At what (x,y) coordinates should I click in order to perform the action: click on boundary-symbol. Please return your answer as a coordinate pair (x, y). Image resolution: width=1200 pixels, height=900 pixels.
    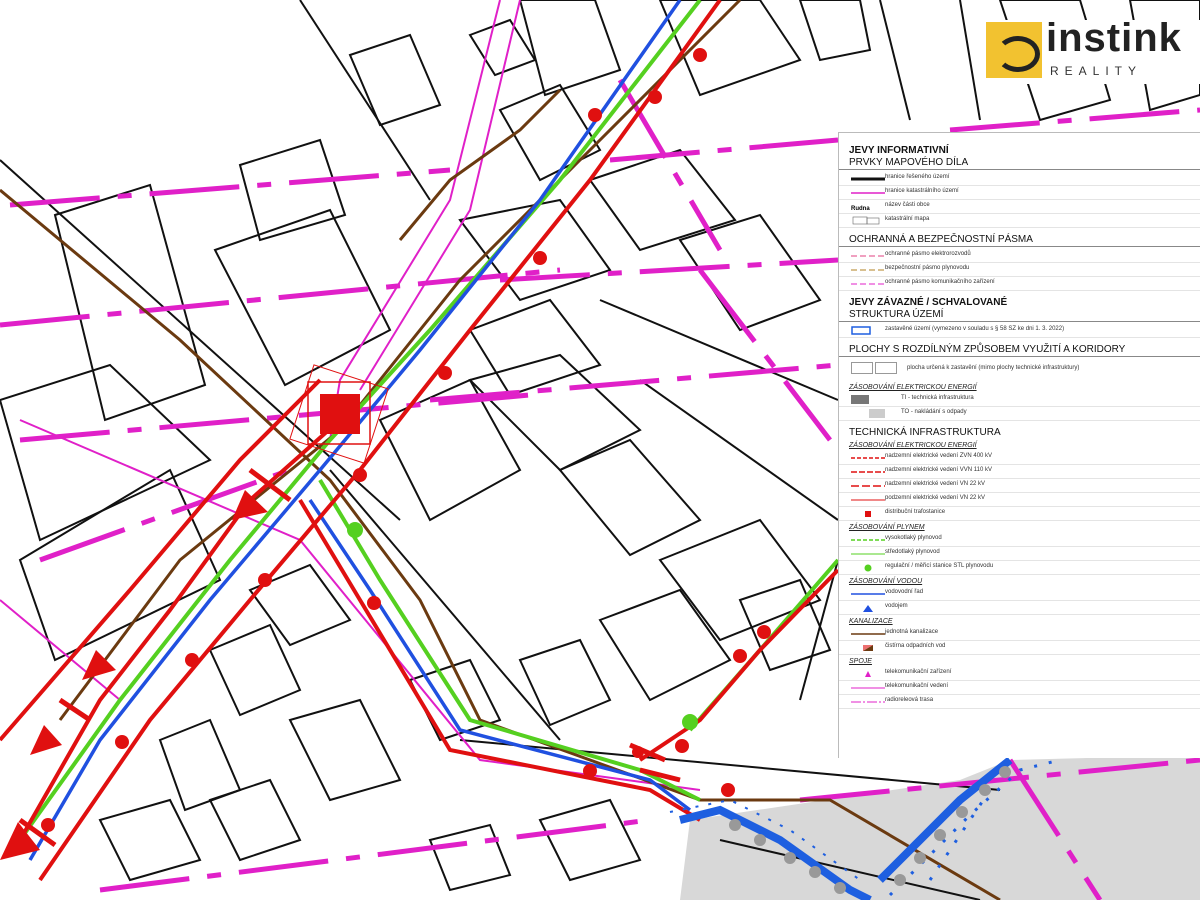
    Looking at the image, I should click on (868, 179).